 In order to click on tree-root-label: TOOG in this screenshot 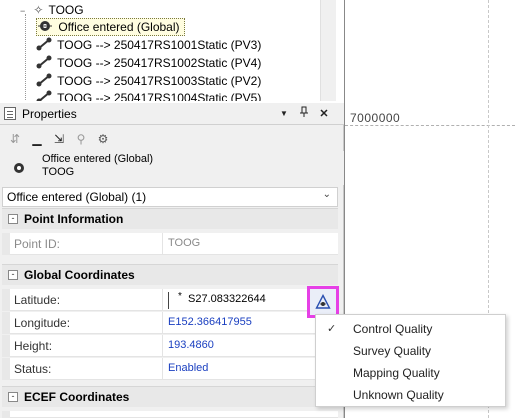, I will do `click(66, 10)`.